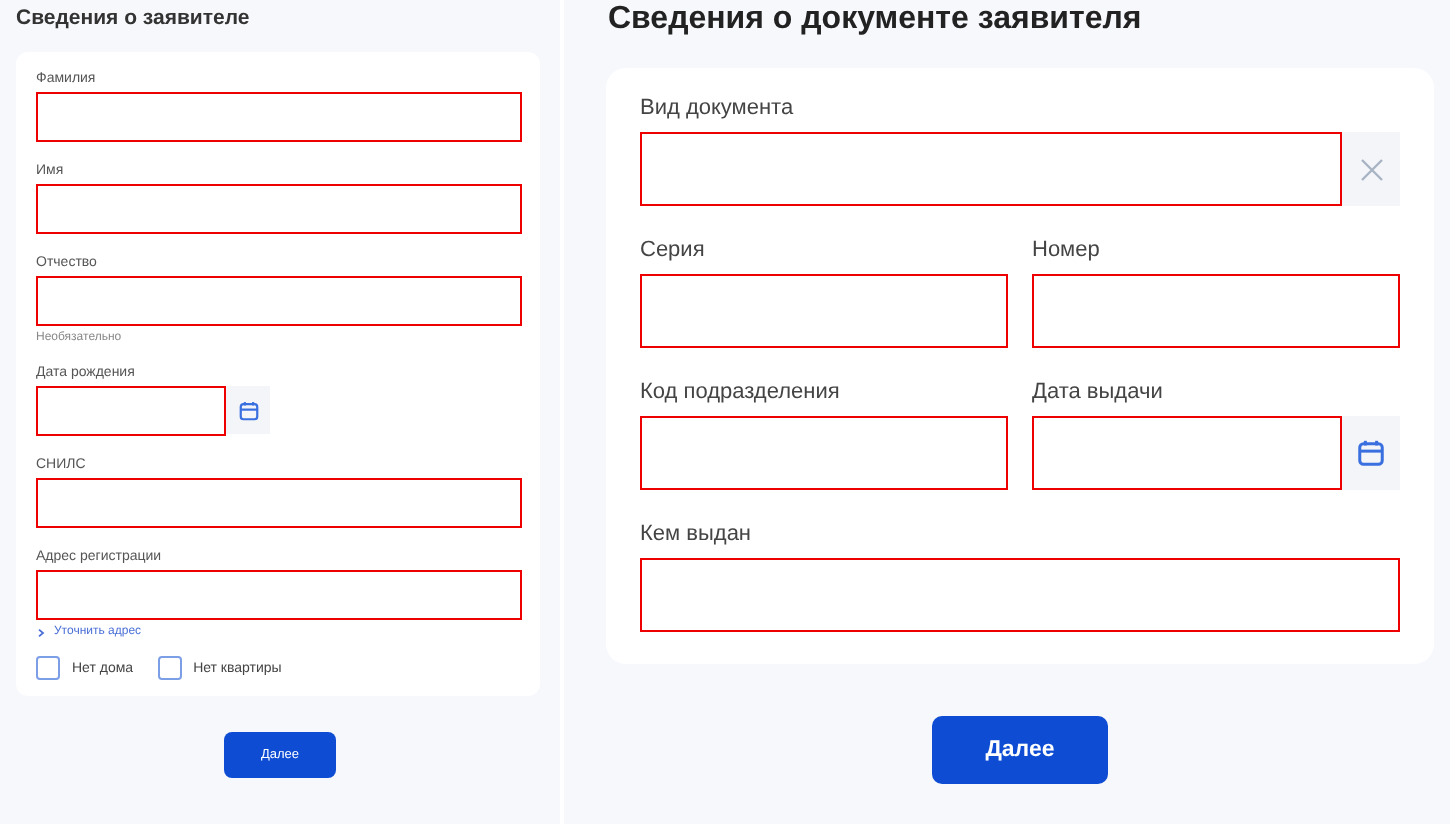 The image size is (1450, 824). What do you see at coordinates (1371, 169) in the screenshot?
I see `close-icon` at bounding box center [1371, 169].